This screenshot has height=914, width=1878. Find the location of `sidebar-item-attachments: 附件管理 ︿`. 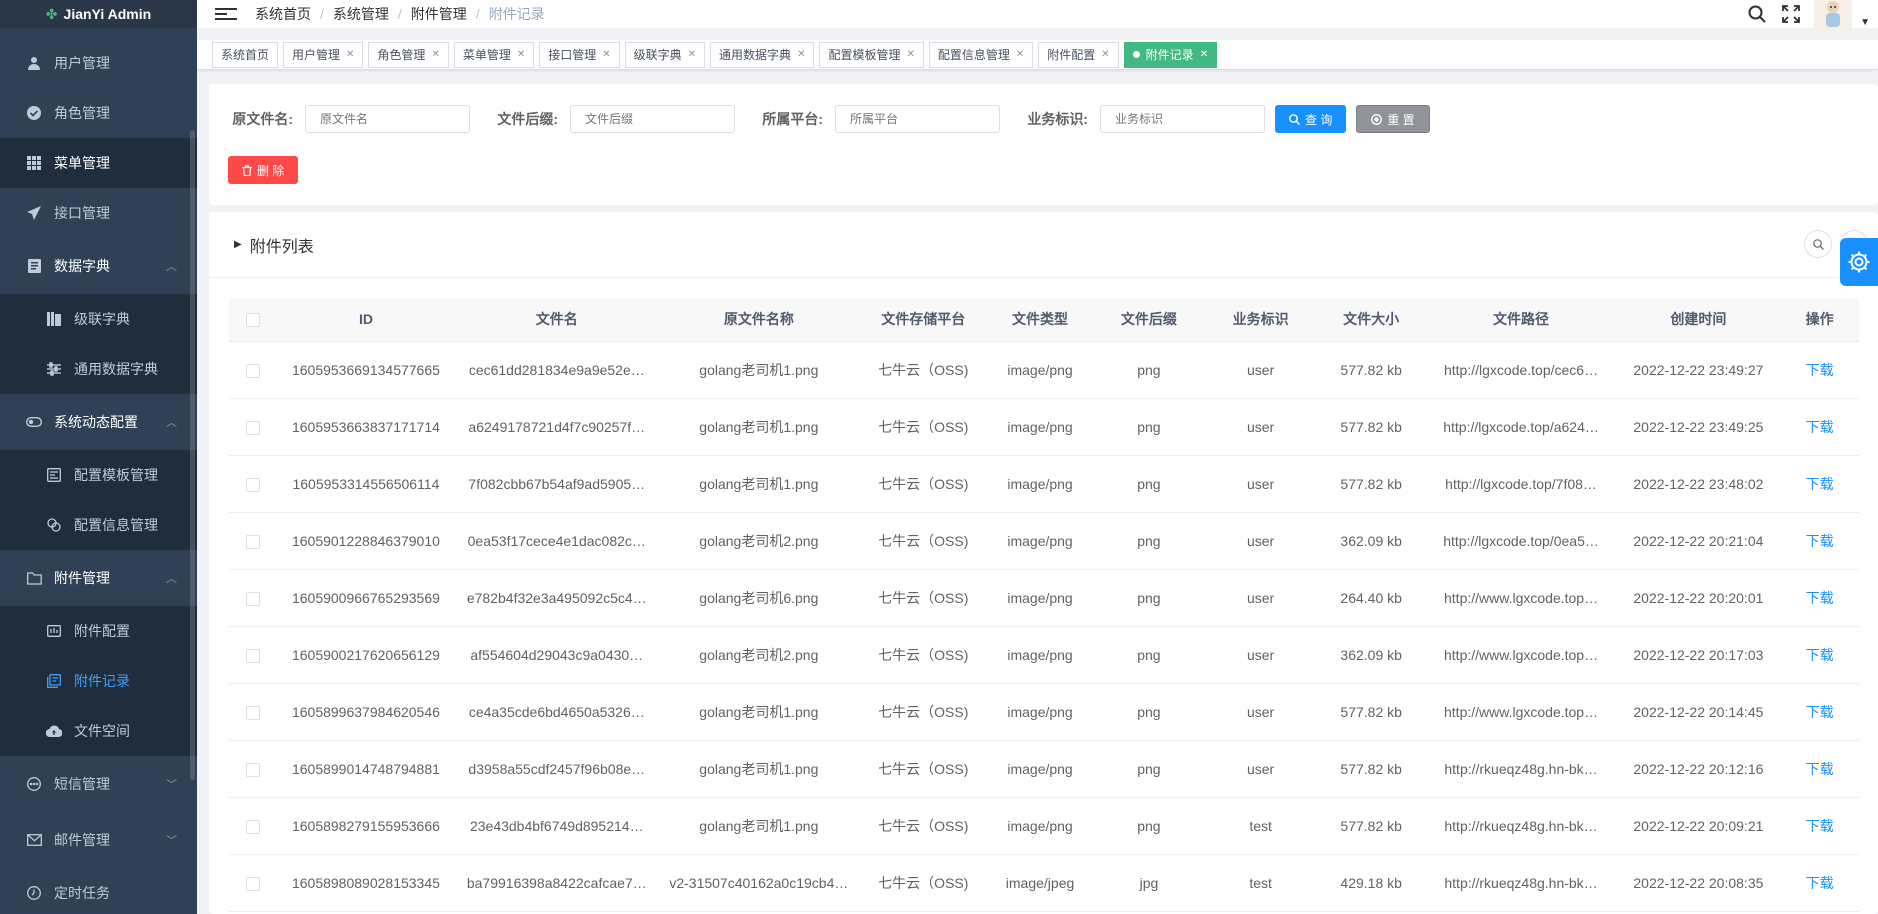

sidebar-item-attachments: 附件管理 ︿ is located at coordinates (98, 578).